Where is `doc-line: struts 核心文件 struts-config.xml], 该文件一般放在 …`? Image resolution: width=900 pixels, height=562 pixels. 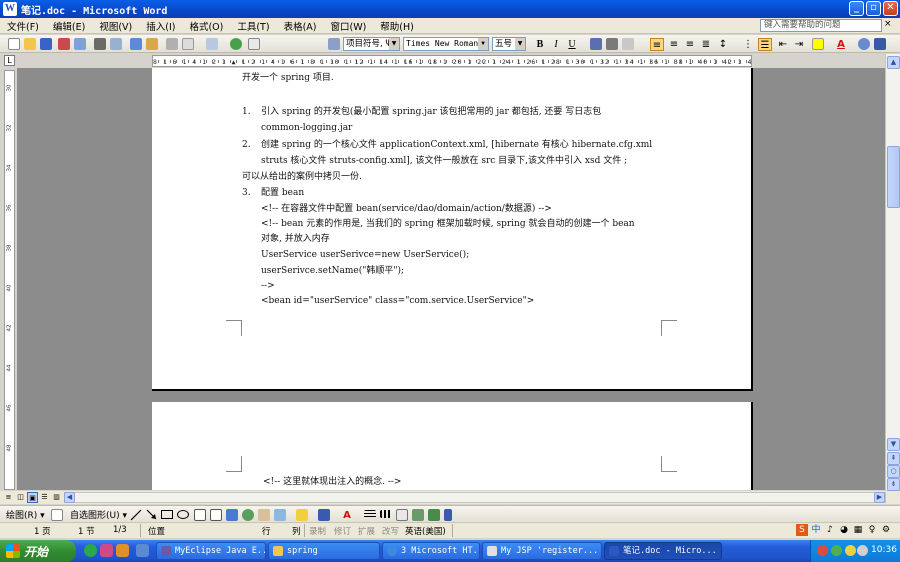 doc-line: struts 核心文件 struts-config.xml], 该文件一般放在 … is located at coordinates (444, 161).